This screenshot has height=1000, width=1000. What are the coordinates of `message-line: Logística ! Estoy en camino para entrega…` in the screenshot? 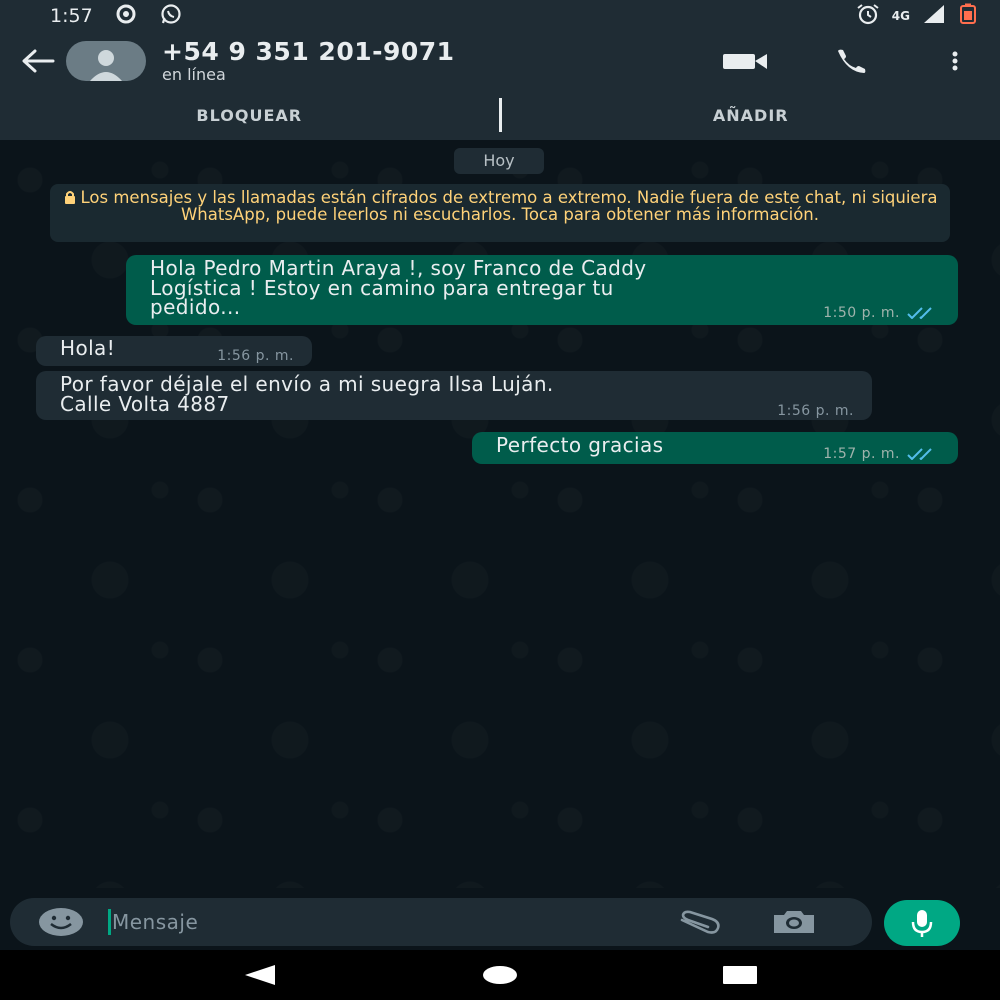 It's located at (382, 287).